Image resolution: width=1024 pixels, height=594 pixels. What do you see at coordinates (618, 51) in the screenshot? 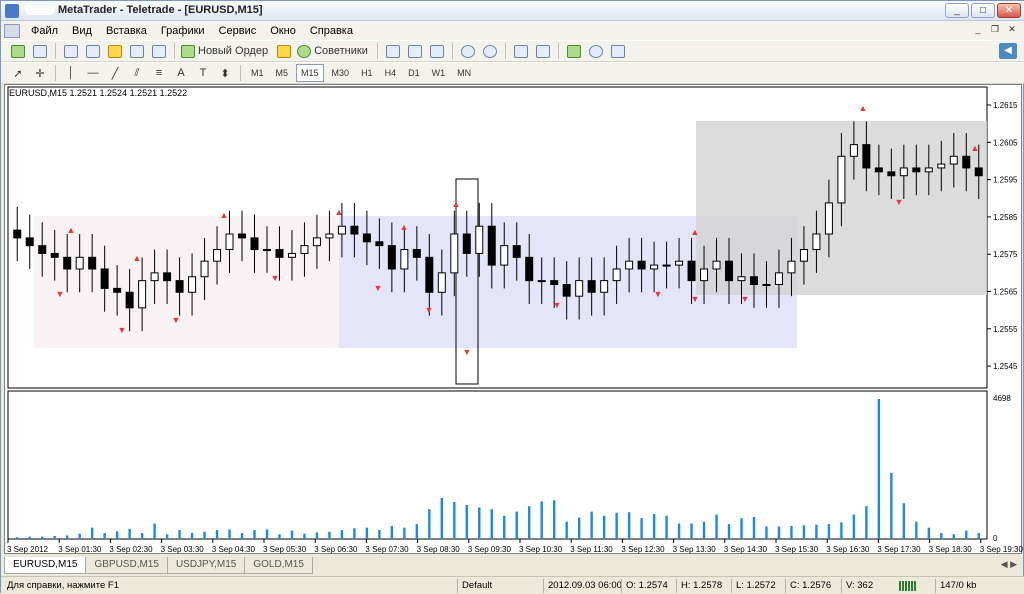
I see `templates-icon` at bounding box center [618, 51].